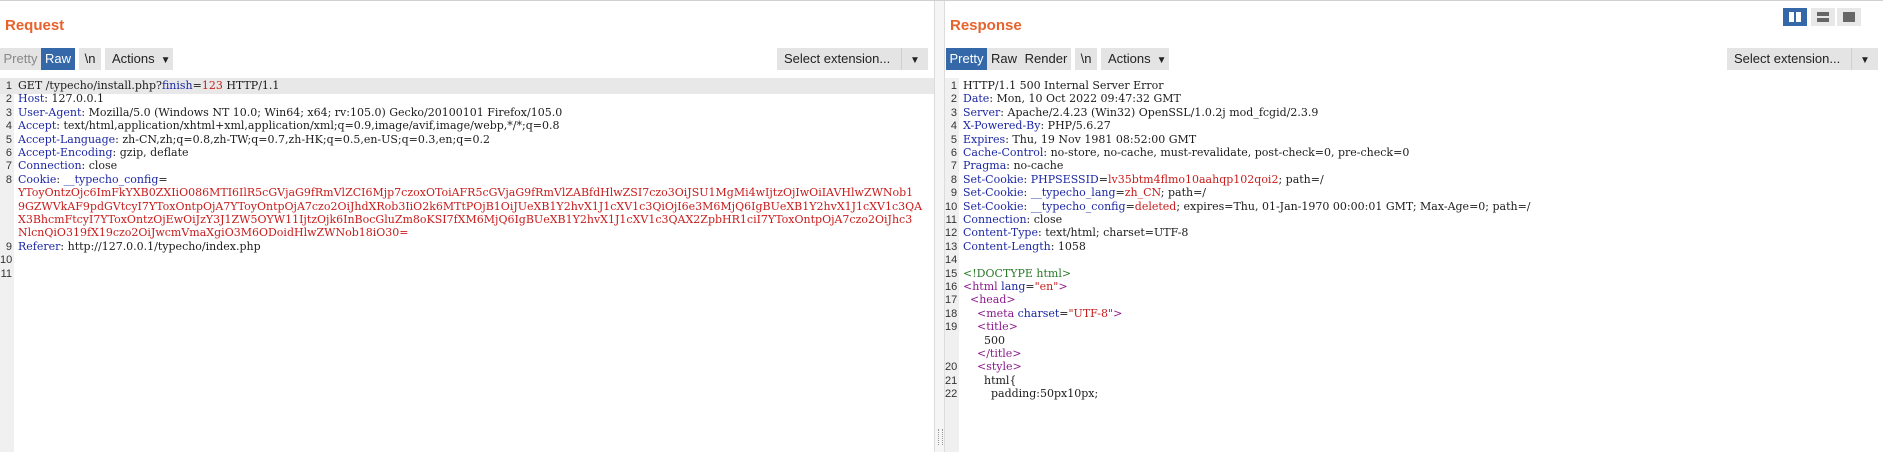 The width and height of the screenshot is (1883, 452). Describe the element at coordinates (212, 85) in the screenshot. I see `code-token: 123` at that location.